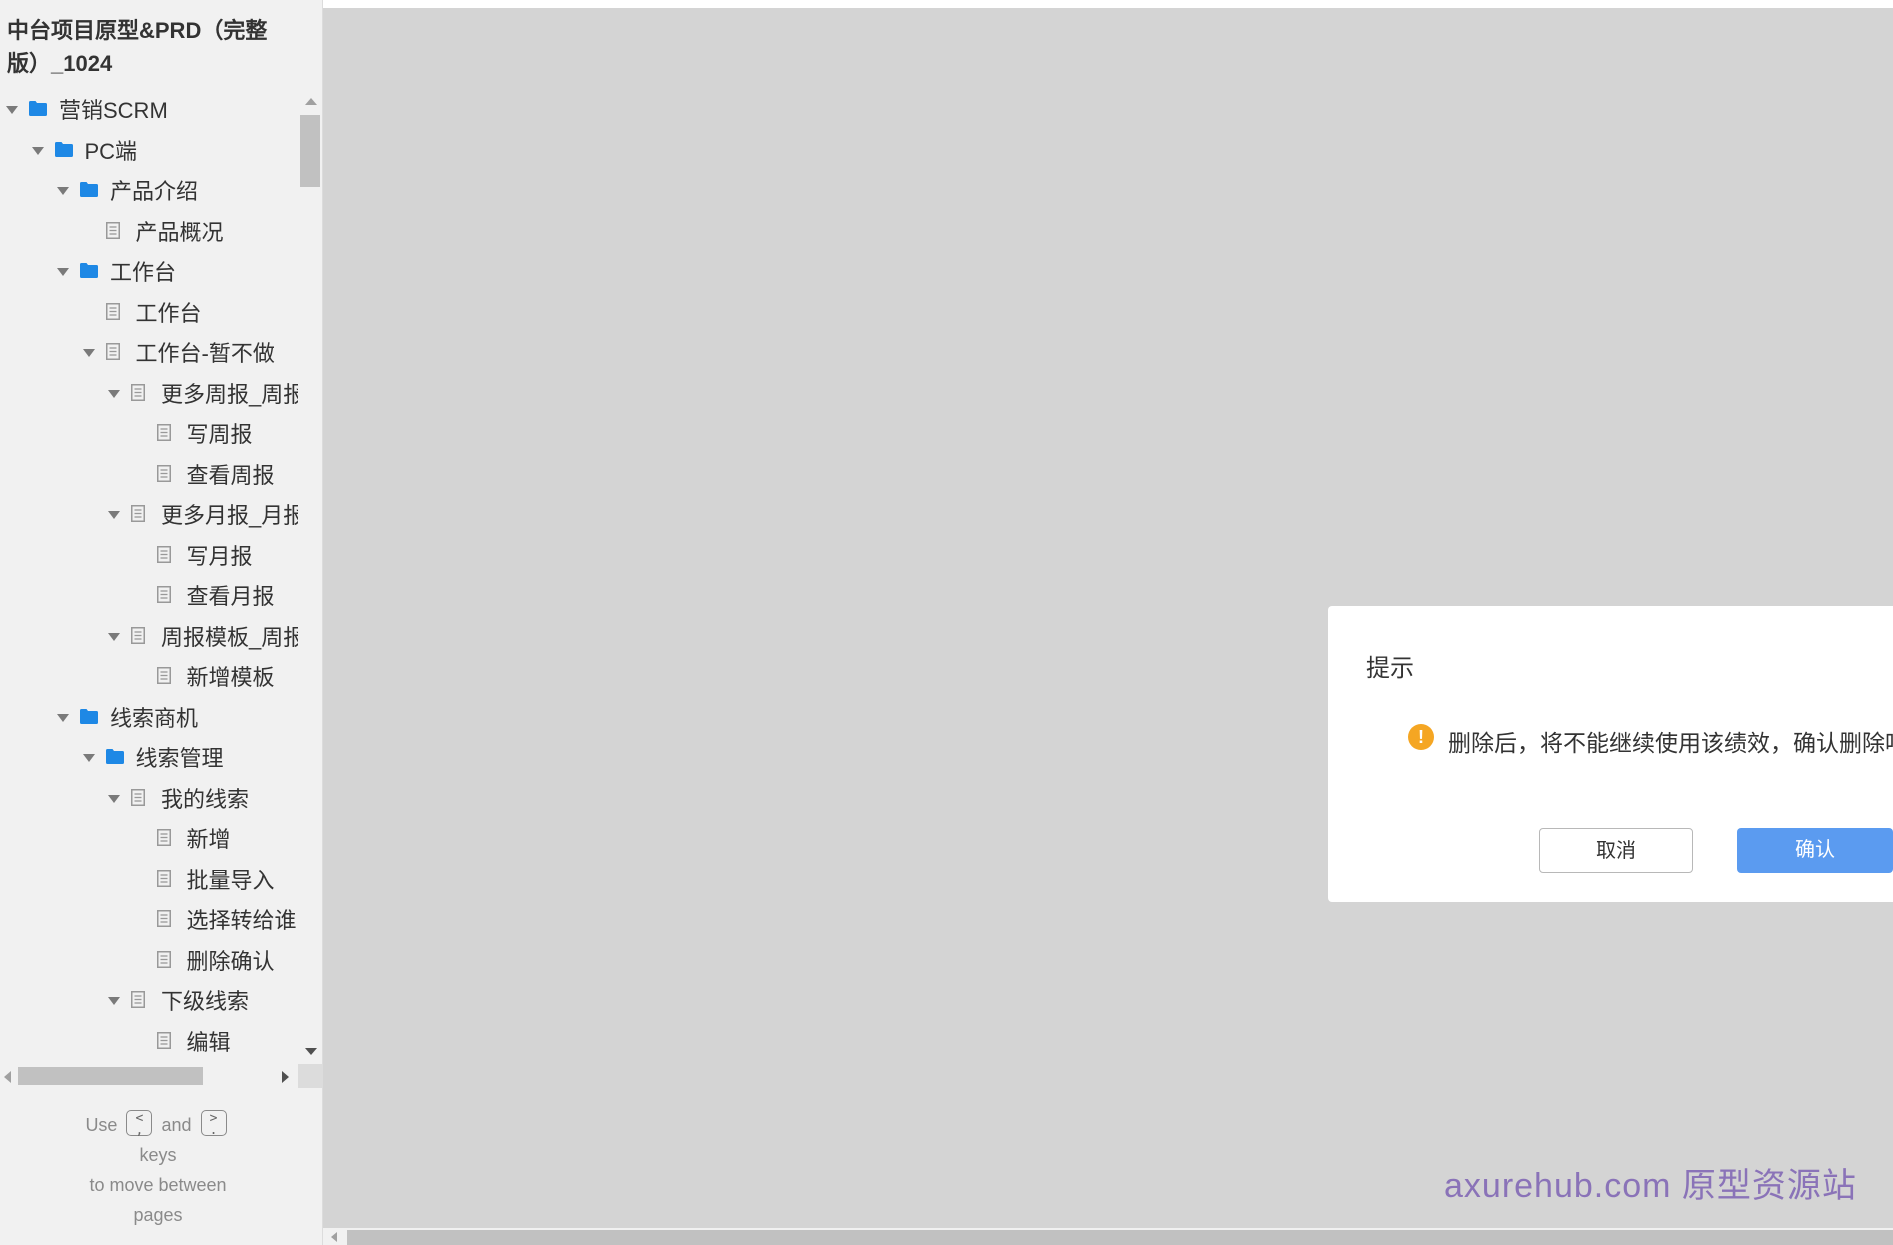 This screenshot has height=1245, width=1893. Describe the element at coordinates (1650, 1186) in the screenshot. I see `watermark: axurehub.com 原型资源站` at that location.